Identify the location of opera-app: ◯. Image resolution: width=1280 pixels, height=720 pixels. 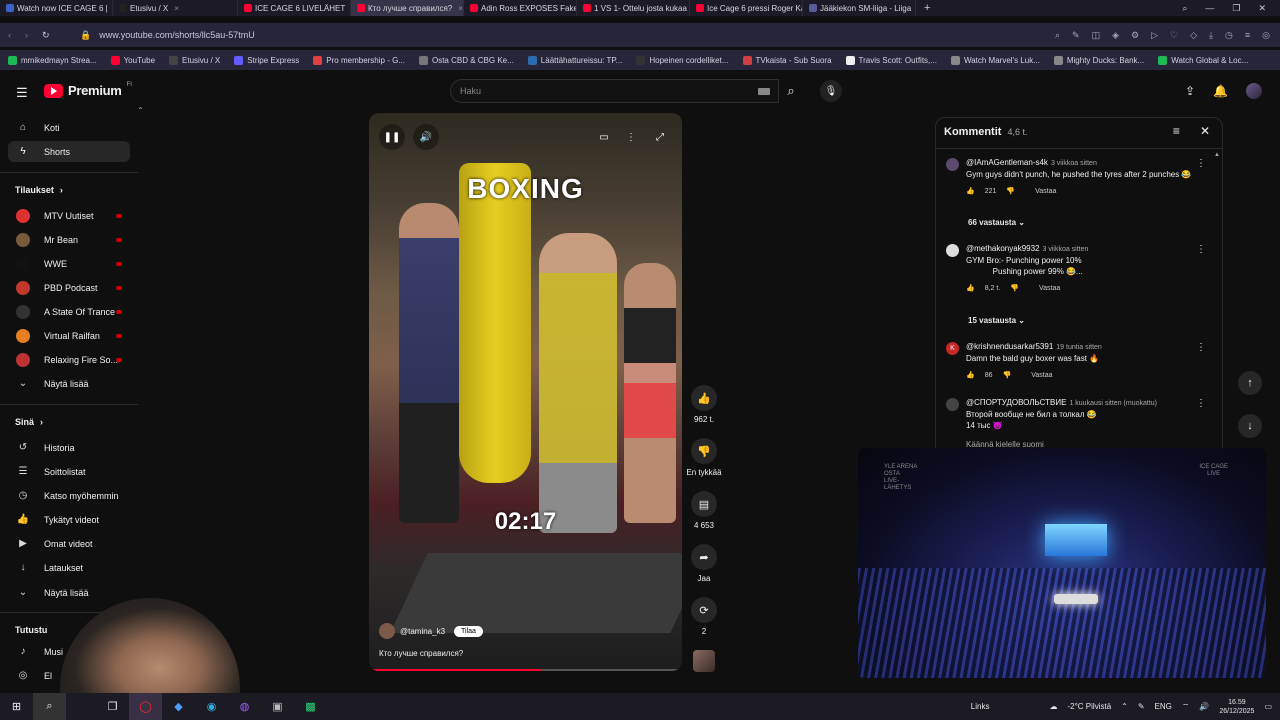
(145, 706).